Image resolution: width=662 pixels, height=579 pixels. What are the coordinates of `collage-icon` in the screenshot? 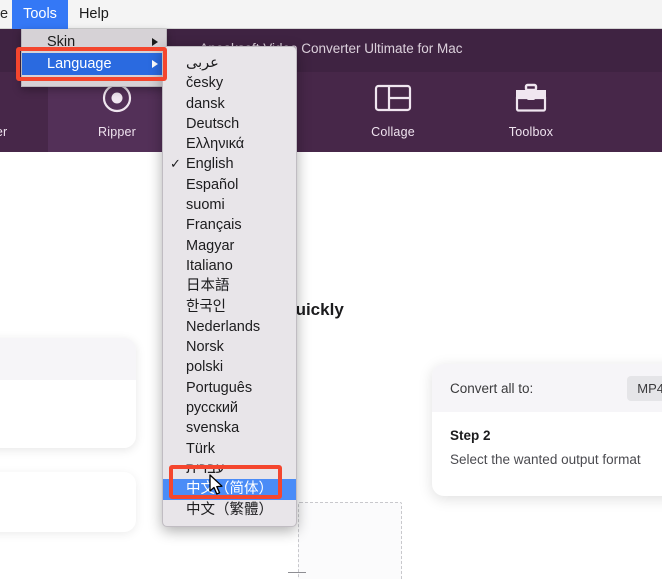 It's located at (393, 98).